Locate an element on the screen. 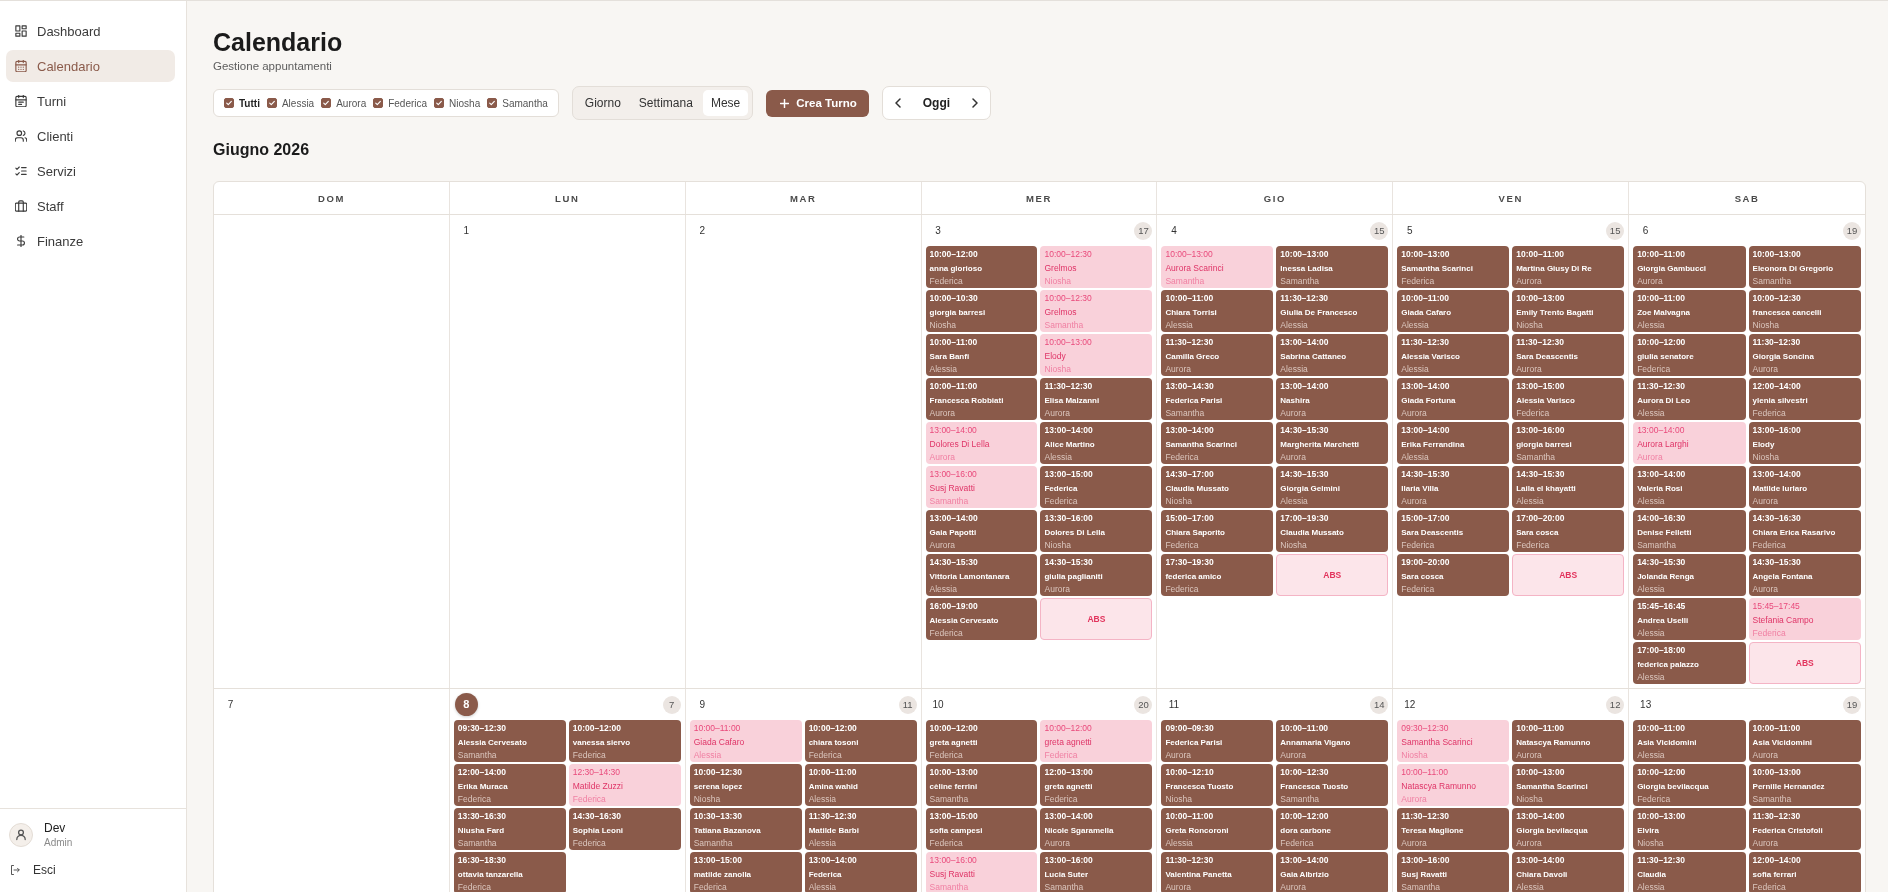  appointment-card: 12:00–14:00 ylenia silvestri Federica is located at coordinates (1804, 399).